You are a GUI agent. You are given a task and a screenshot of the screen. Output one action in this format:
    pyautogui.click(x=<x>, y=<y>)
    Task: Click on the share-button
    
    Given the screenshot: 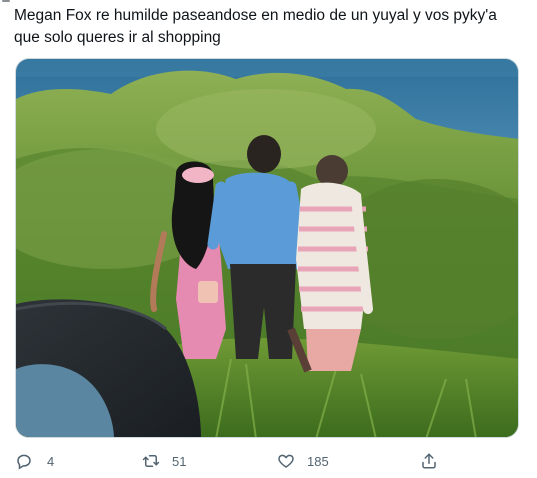 What is the action you would take?
    pyautogui.click(x=429, y=461)
    